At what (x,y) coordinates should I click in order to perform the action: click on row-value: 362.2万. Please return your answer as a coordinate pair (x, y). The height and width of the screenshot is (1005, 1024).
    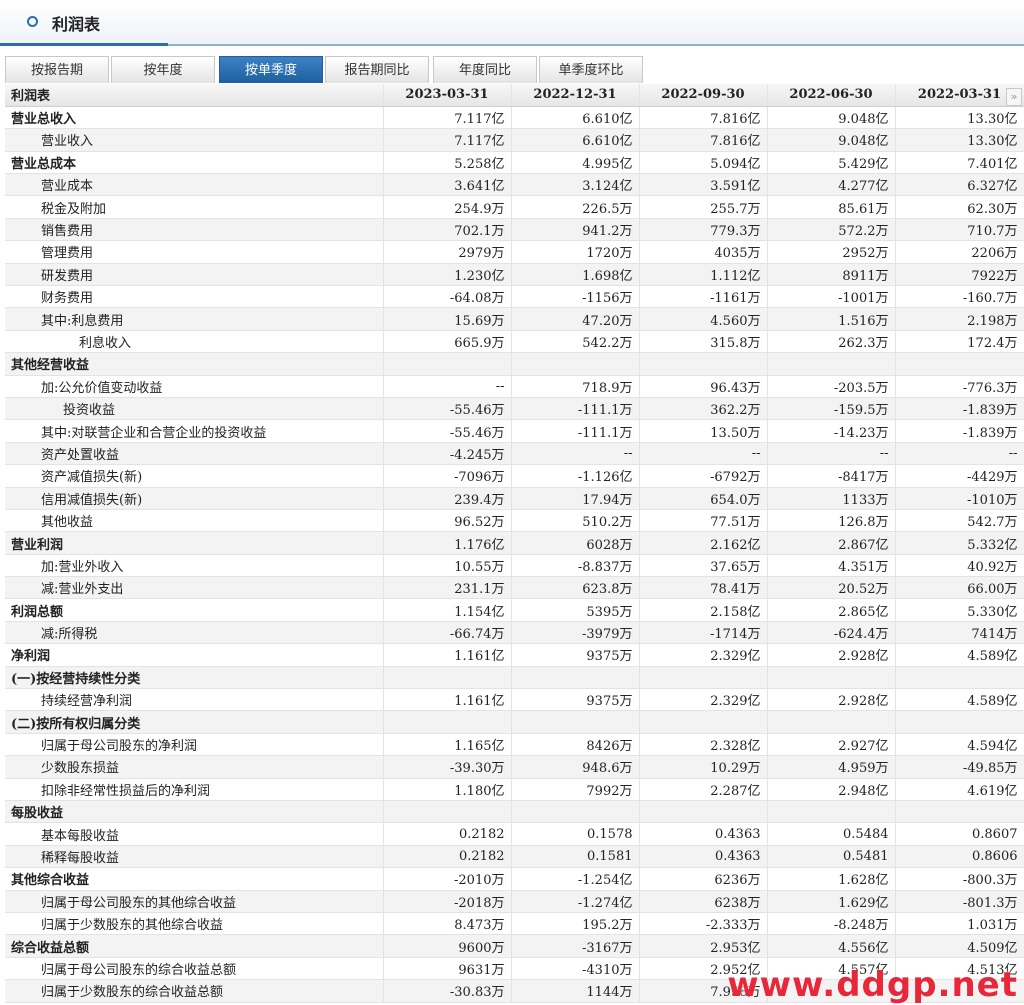
    Looking at the image, I should click on (703, 409).